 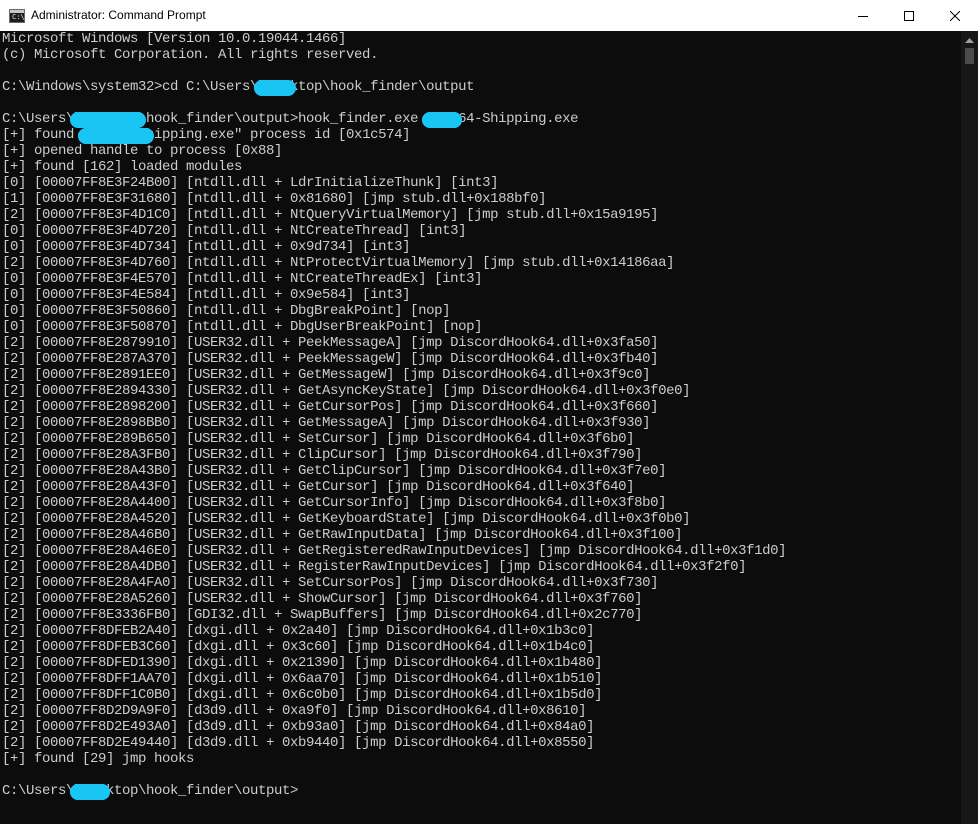 What do you see at coordinates (969, 56) in the screenshot?
I see `scrollbar-thumb` at bounding box center [969, 56].